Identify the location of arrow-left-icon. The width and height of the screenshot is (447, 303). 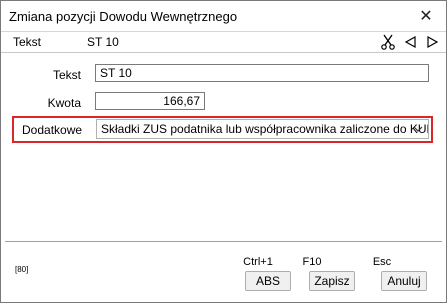
(410, 42).